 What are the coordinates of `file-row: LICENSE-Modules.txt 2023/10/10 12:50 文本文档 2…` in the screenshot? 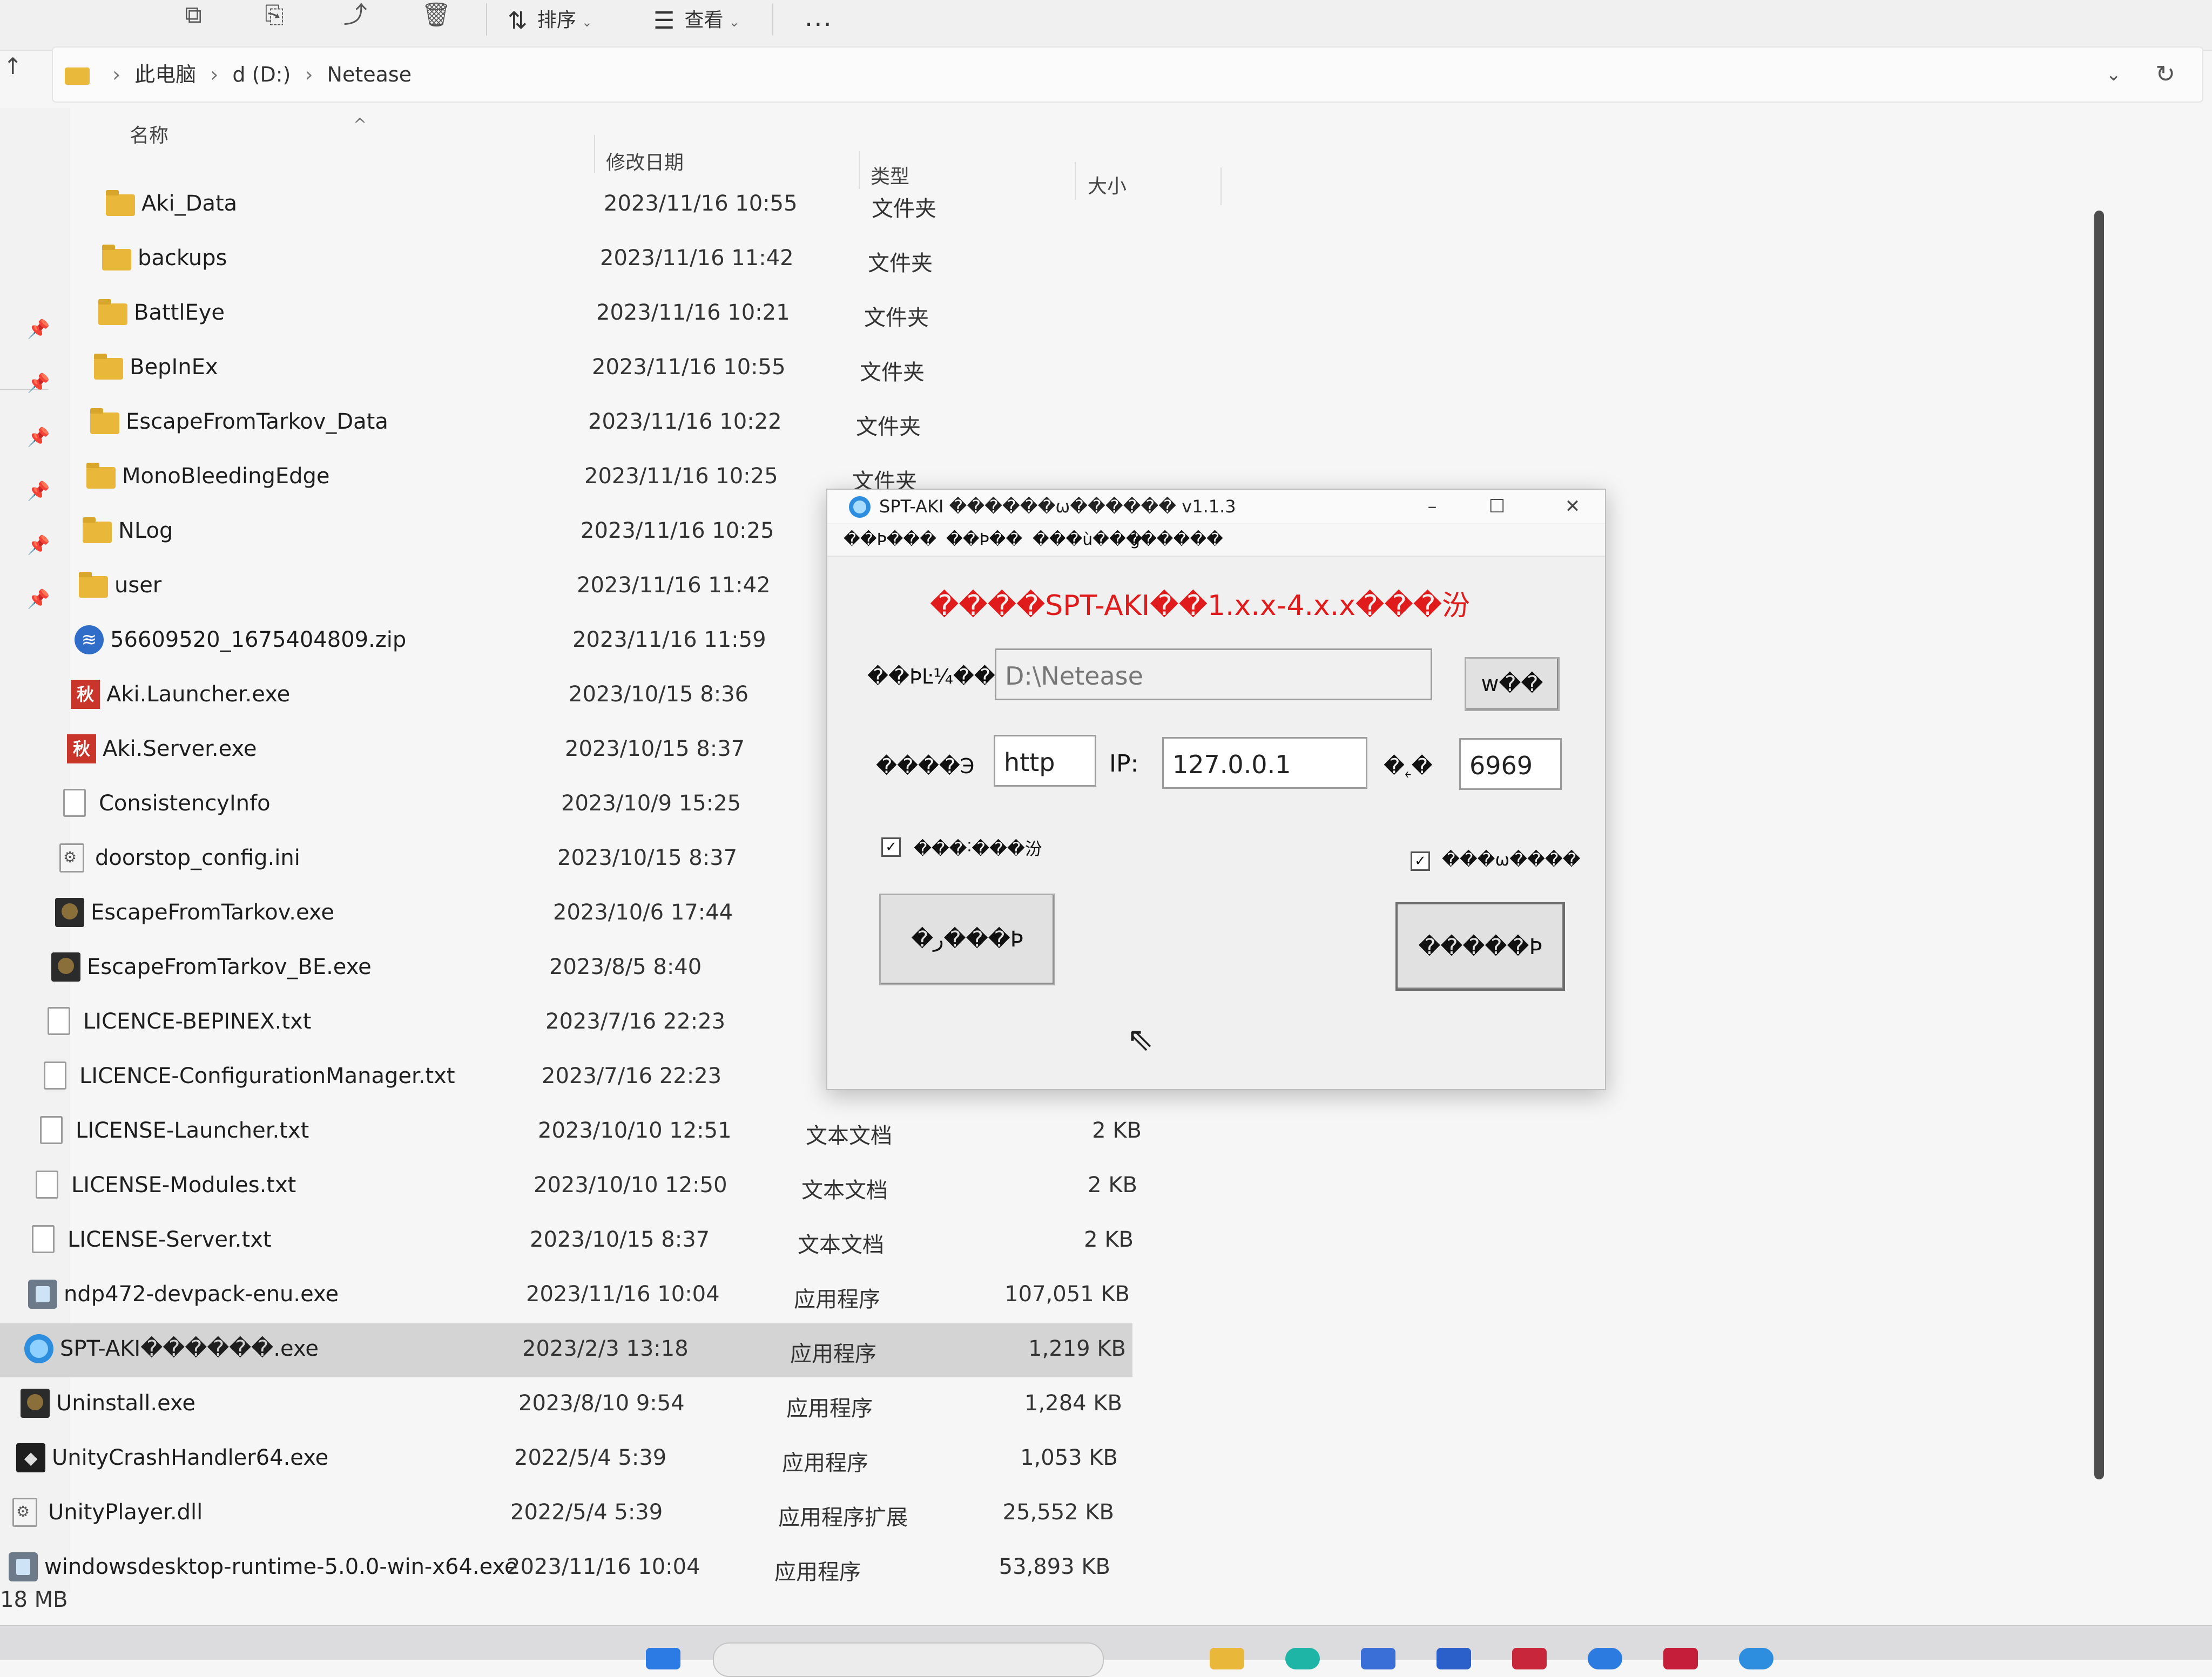 It's located at (610, 1187).